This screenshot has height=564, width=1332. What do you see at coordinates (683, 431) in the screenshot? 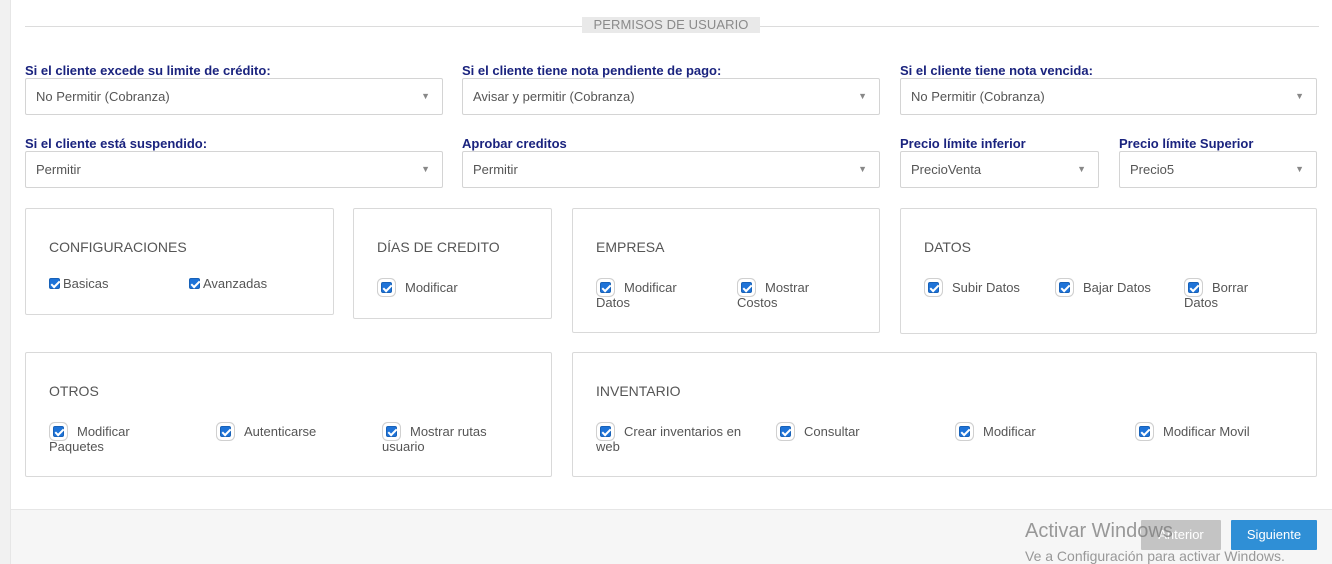
I see `crear-inventarios-label: Crear inventarios en` at bounding box center [683, 431].